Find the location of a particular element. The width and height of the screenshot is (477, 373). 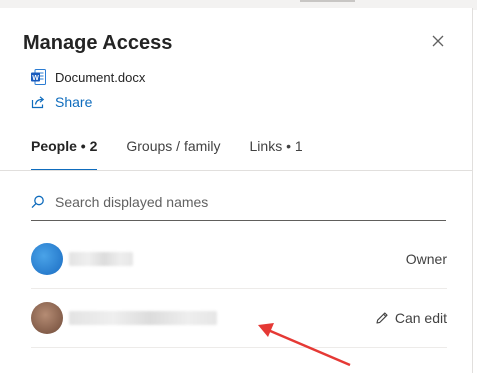

role-label-can-edit: Can edit is located at coordinates (420, 318).